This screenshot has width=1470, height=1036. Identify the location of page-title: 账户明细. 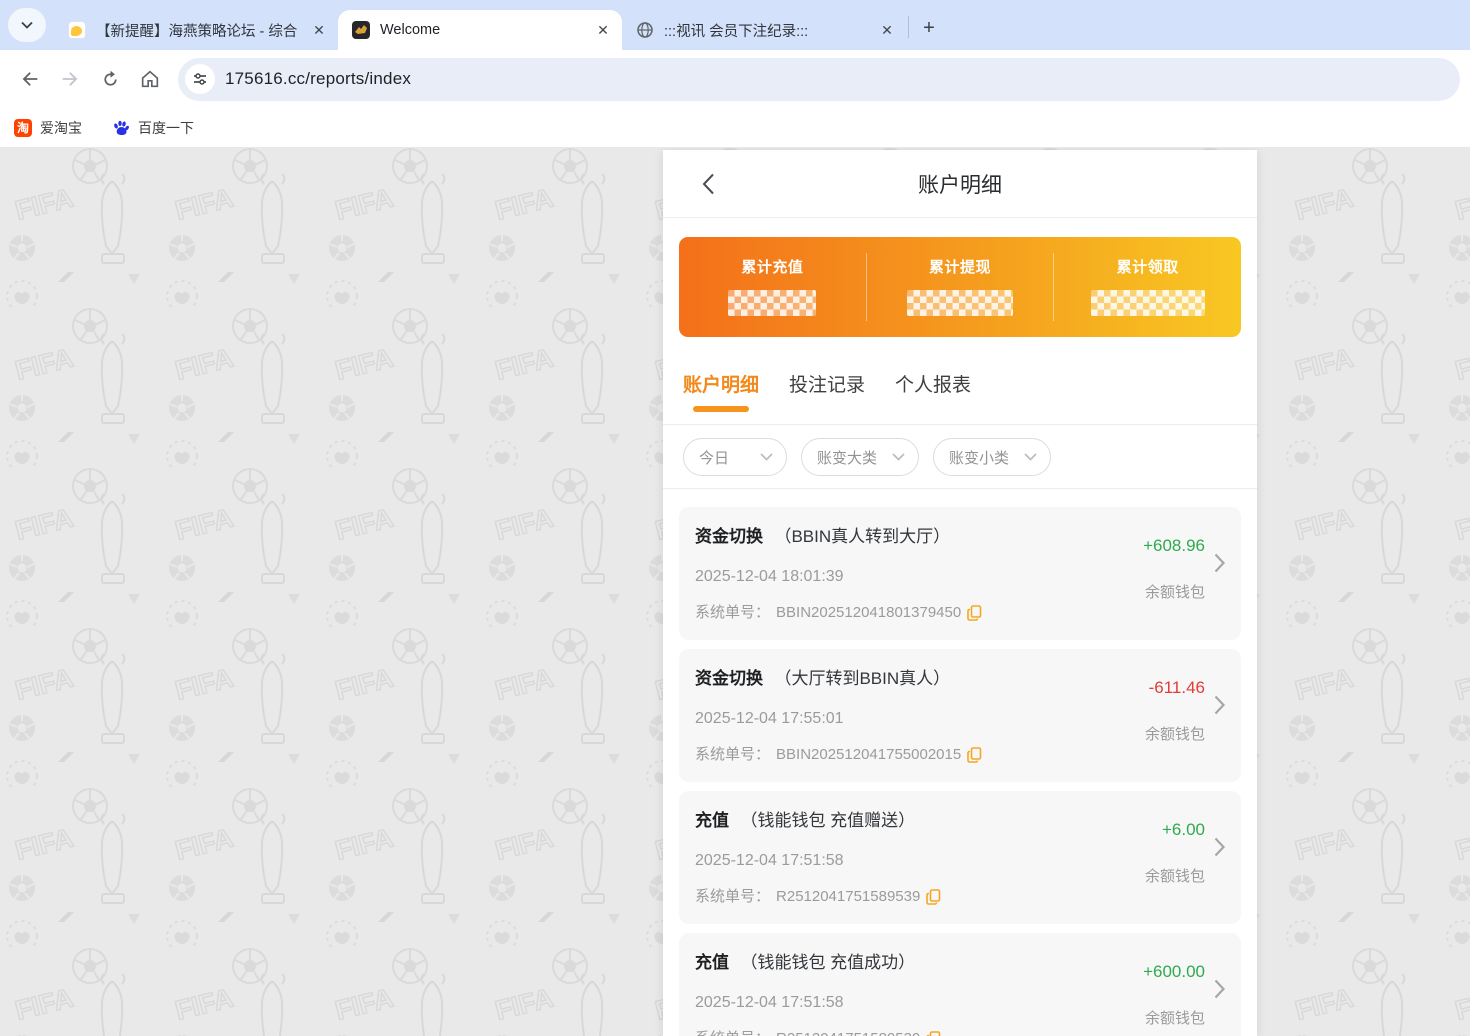
(960, 185).